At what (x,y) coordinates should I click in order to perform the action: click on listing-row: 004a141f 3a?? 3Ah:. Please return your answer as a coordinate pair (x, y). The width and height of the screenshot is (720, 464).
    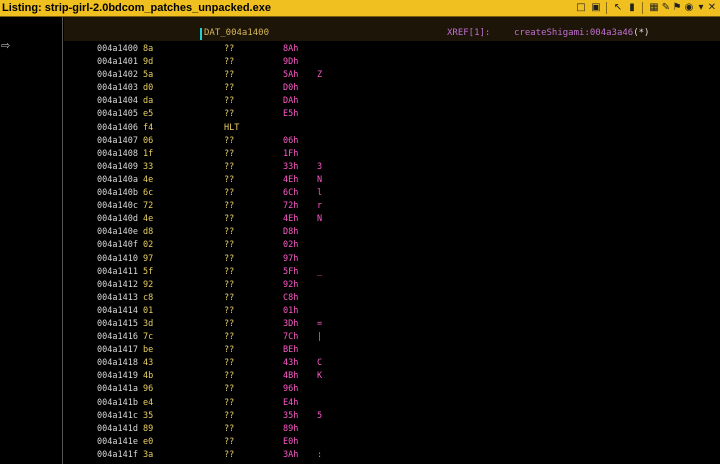
    Looking at the image, I should click on (392, 455).